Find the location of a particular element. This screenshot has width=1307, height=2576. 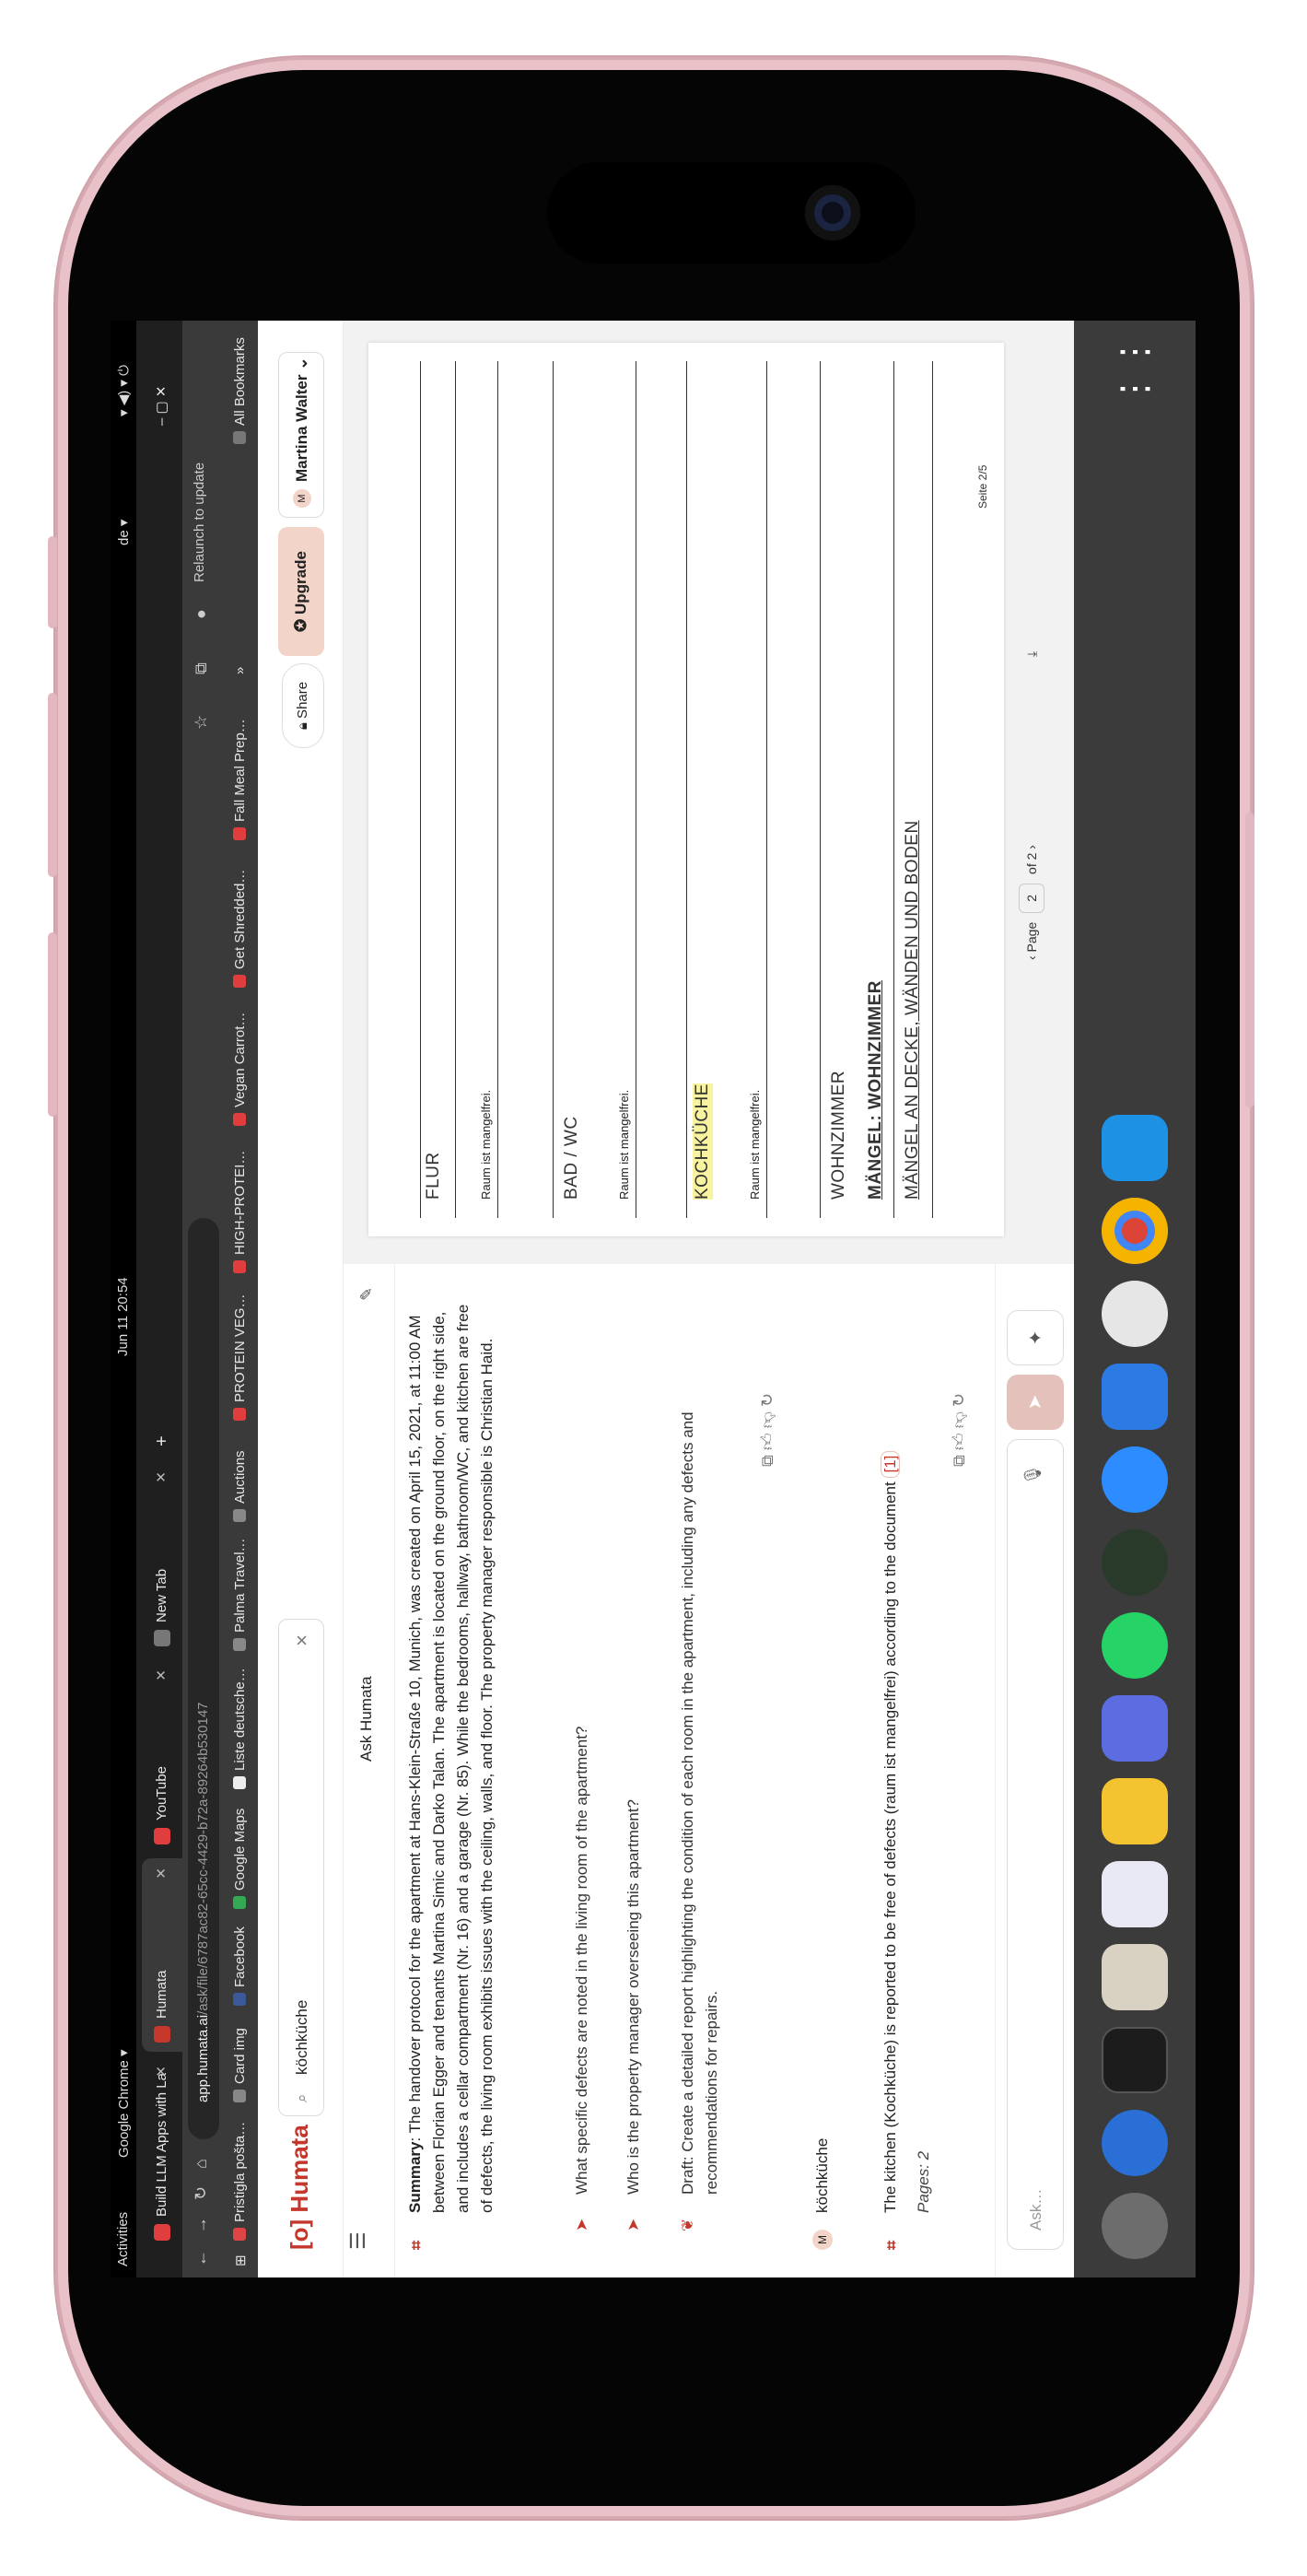

back-icon: ← is located at coordinates (202, 2258).